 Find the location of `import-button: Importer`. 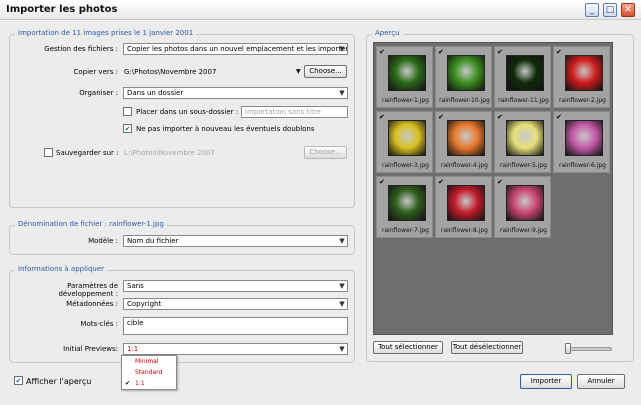

import-button: Importer is located at coordinates (546, 381).